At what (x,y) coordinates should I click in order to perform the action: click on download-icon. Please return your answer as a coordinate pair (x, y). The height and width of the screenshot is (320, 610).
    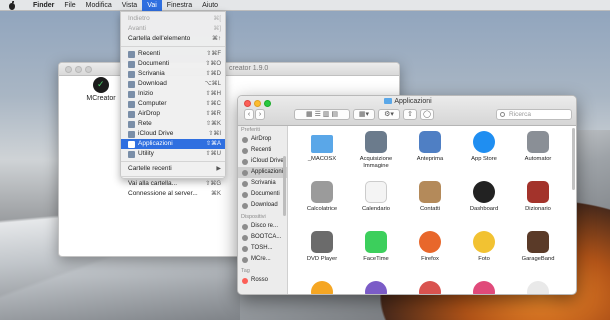
    Looking at the image, I should click on (131, 84).